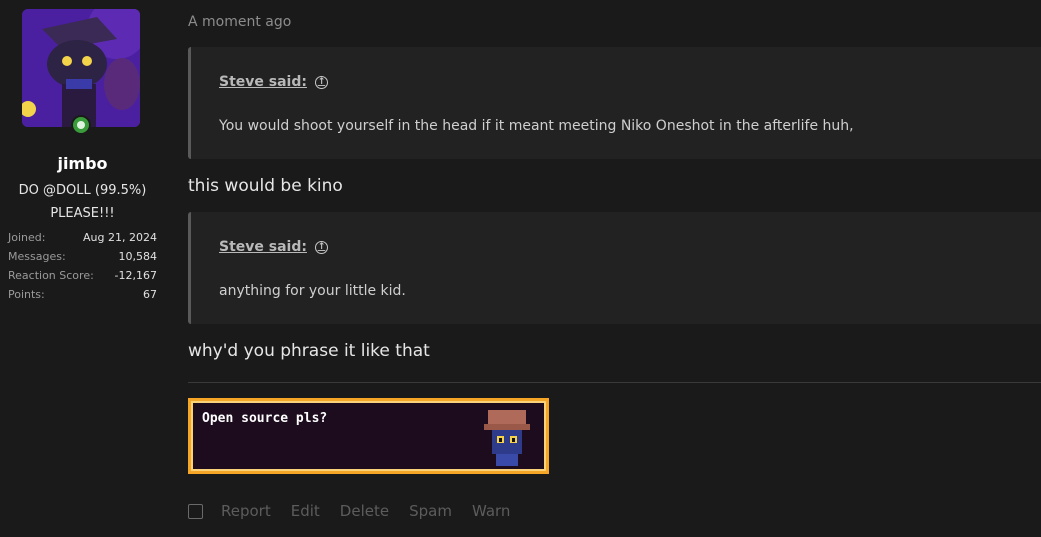  I want to click on stat-value: -12,167, so click(135, 275).